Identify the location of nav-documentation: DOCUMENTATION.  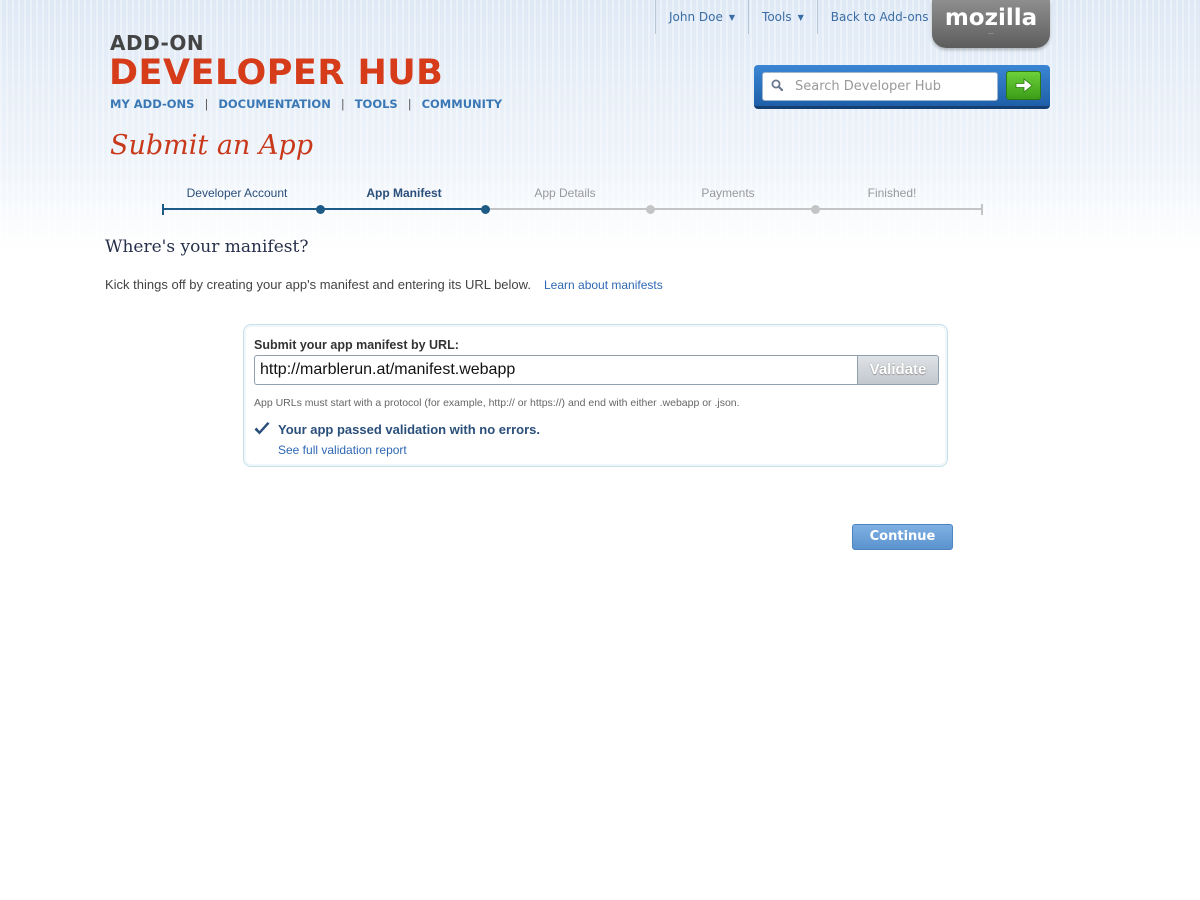
(274, 104).